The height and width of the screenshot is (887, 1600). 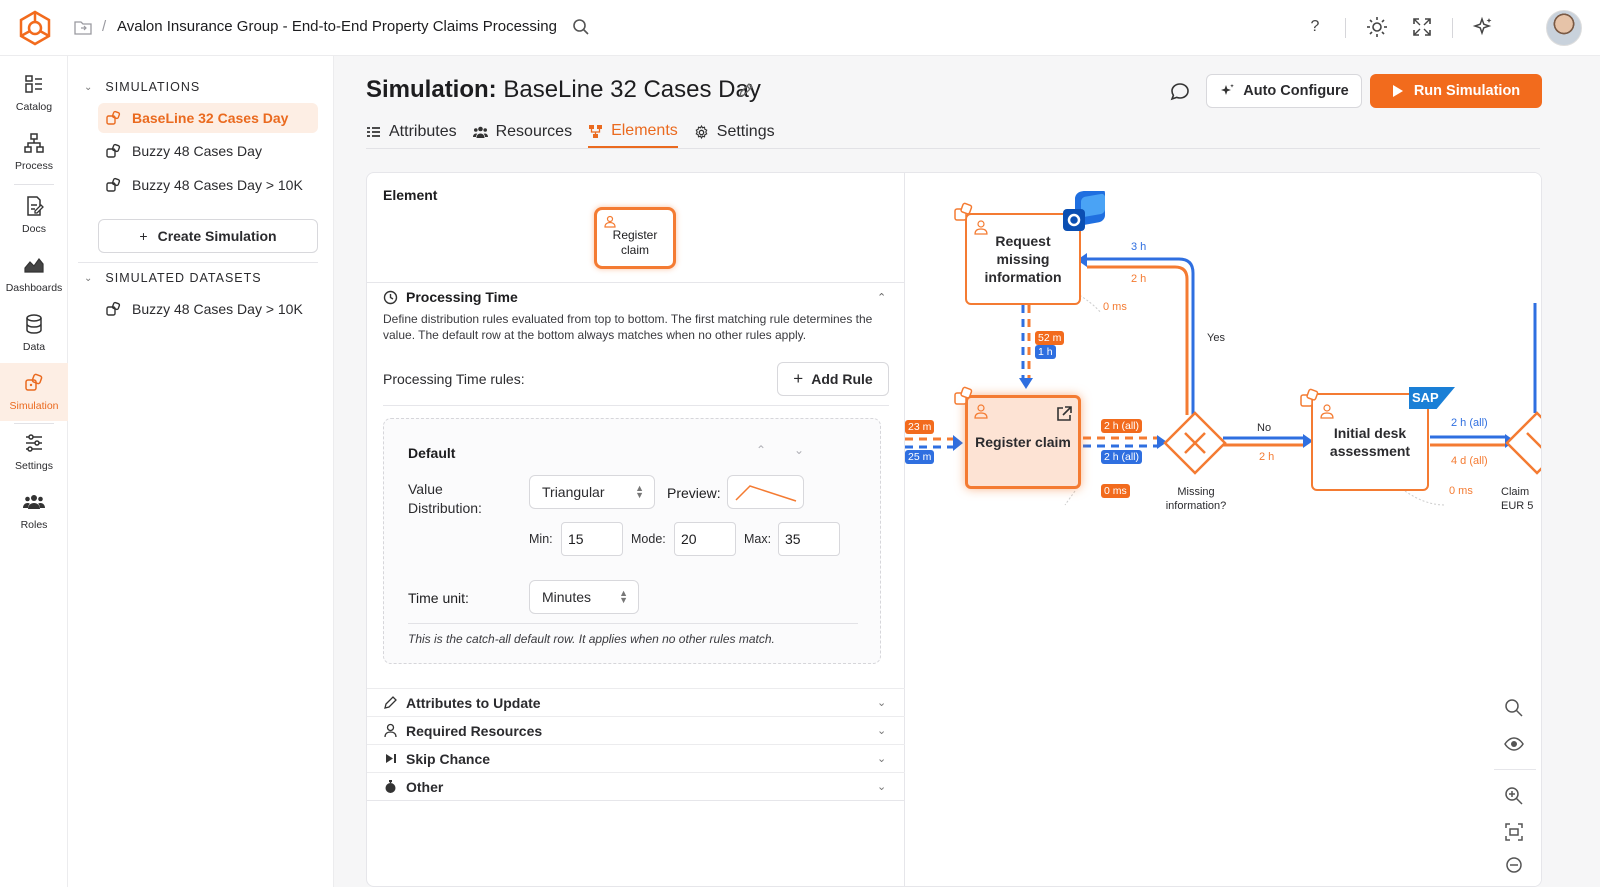 I want to click on time-badge: 2 h (all), so click(x=1122, y=426).